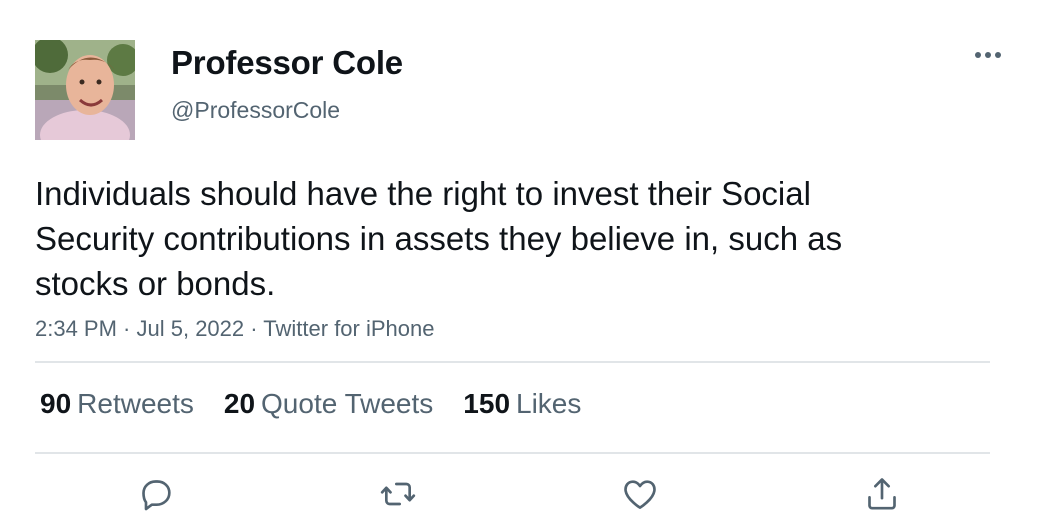 This screenshot has height=525, width=1050. I want to click on quotes-label: Quote Tweets, so click(347, 403).